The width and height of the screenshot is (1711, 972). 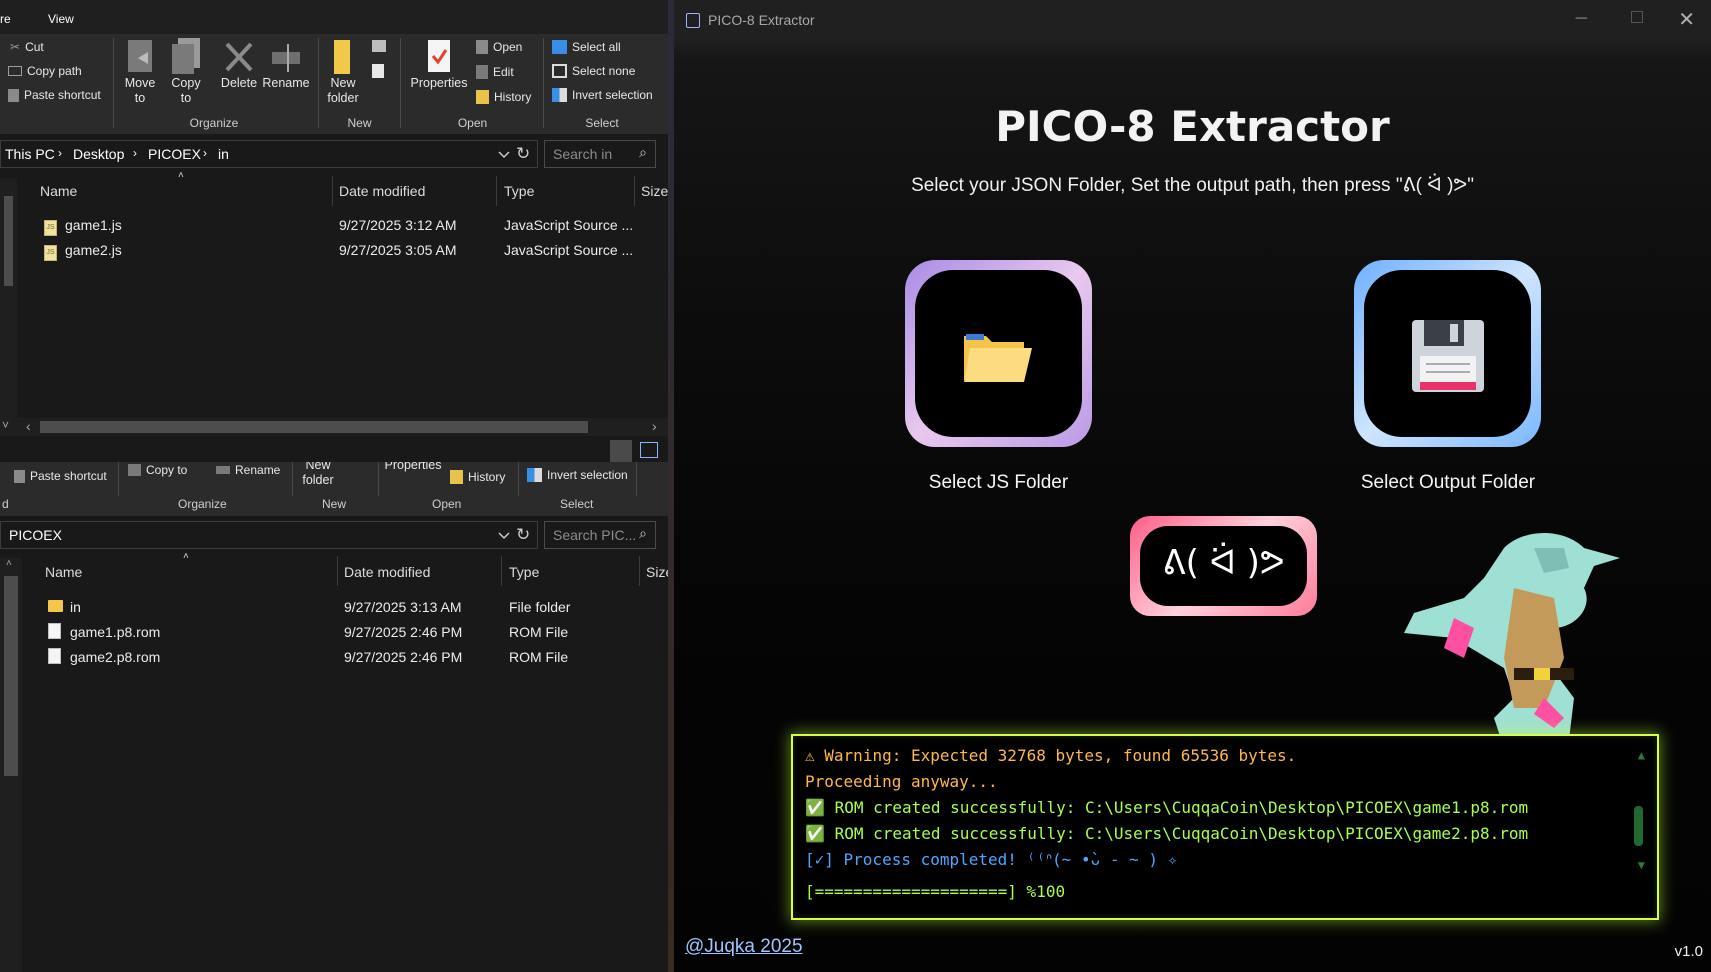 What do you see at coordinates (378, 71) in the screenshot?
I see `easy-access-icon` at bounding box center [378, 71].